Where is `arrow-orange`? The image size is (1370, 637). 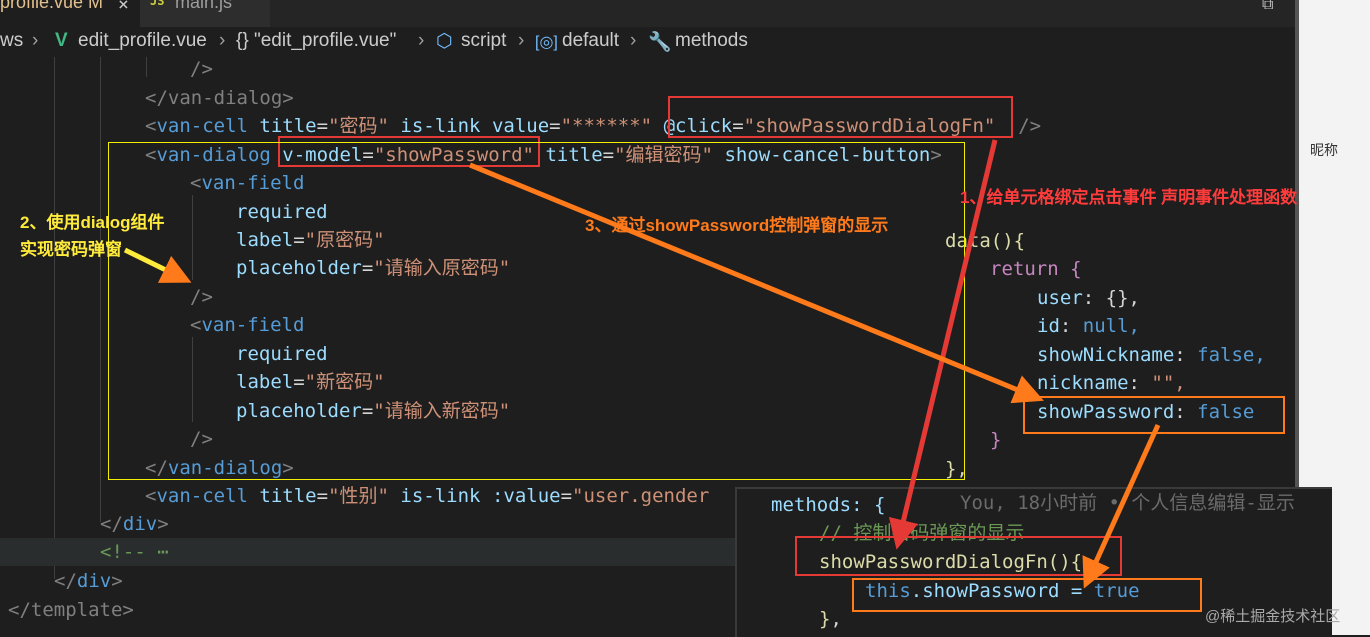 arrow-orange is located at coordinates (1121, 506).